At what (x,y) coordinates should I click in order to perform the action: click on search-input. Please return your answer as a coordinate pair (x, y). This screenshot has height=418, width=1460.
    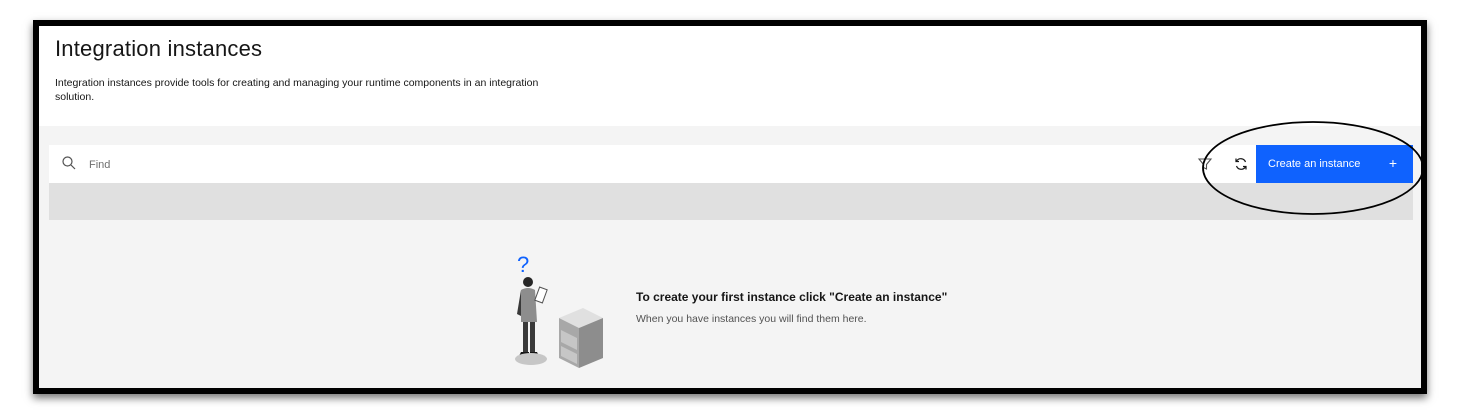
    Looking at the image, I should click on (339, 165).